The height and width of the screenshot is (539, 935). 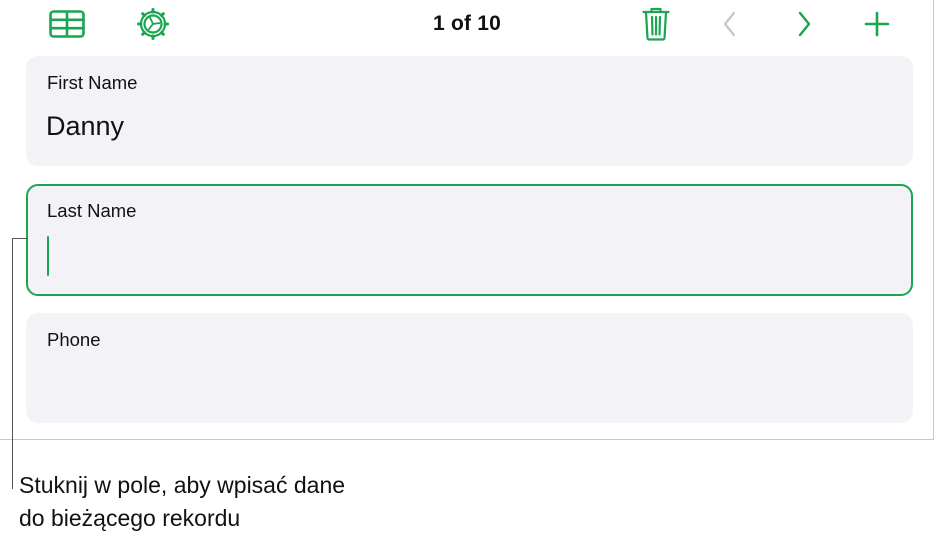 What do you see at coordinates (20, 238) in the screenshot?
I see `callout-tick` at bounding box center [20, 238].